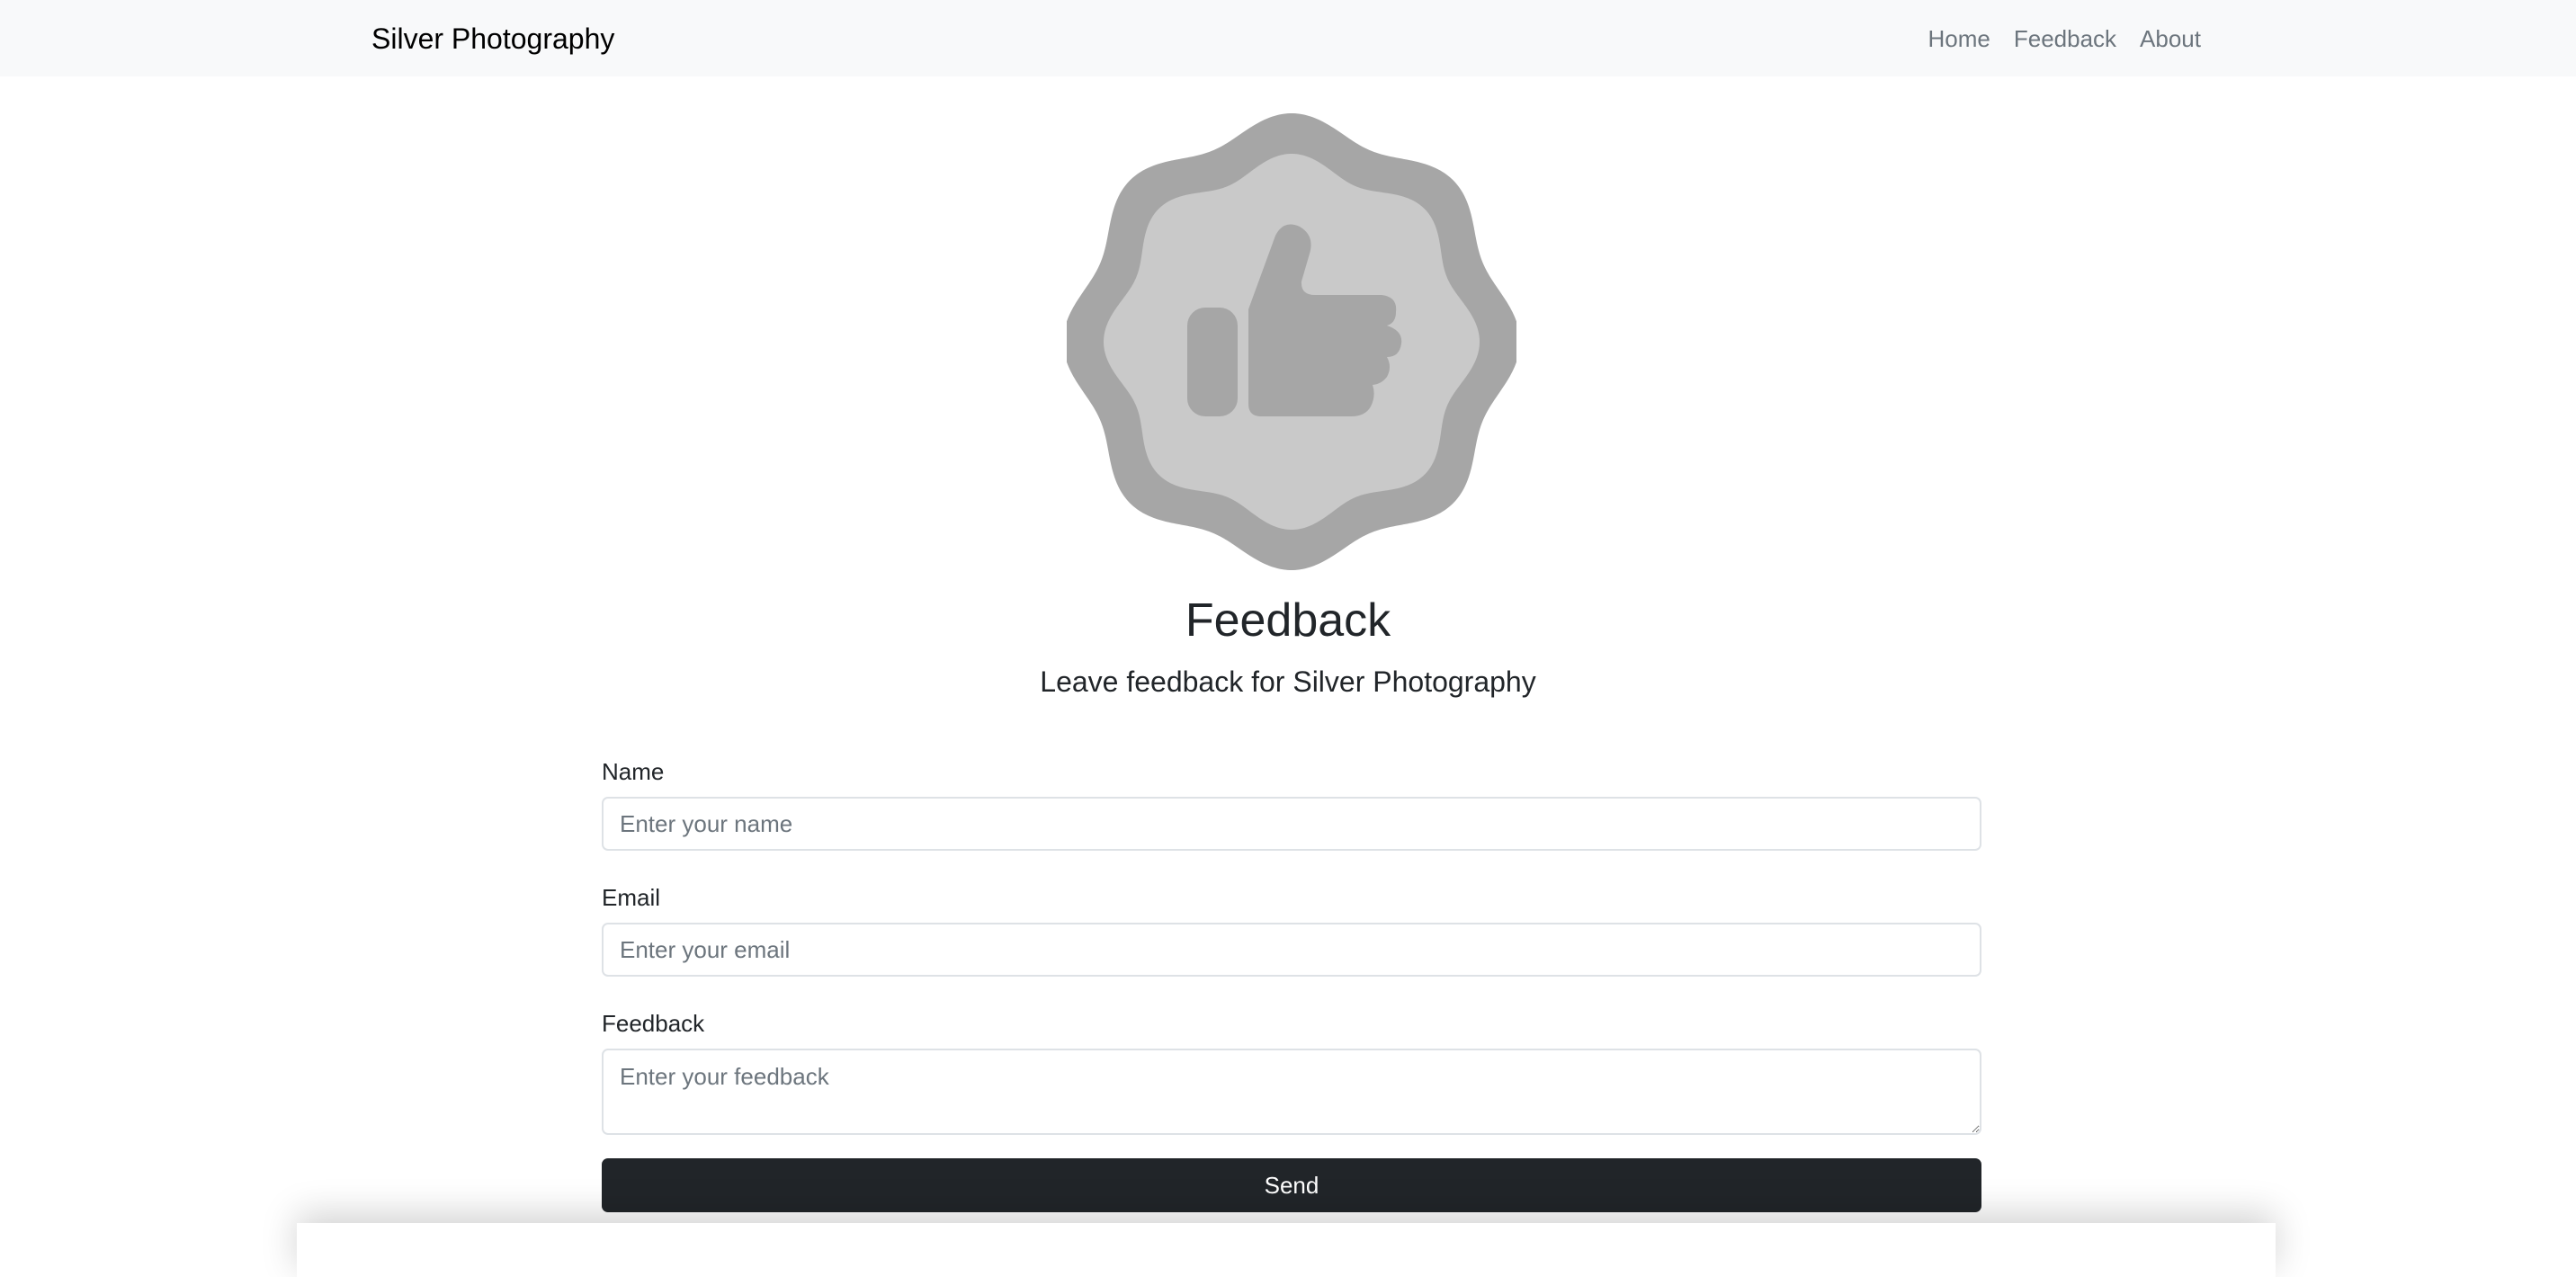 This screenshot has width=2576, height=1277. I want to click on name-group: Name, so click(1291, 803).